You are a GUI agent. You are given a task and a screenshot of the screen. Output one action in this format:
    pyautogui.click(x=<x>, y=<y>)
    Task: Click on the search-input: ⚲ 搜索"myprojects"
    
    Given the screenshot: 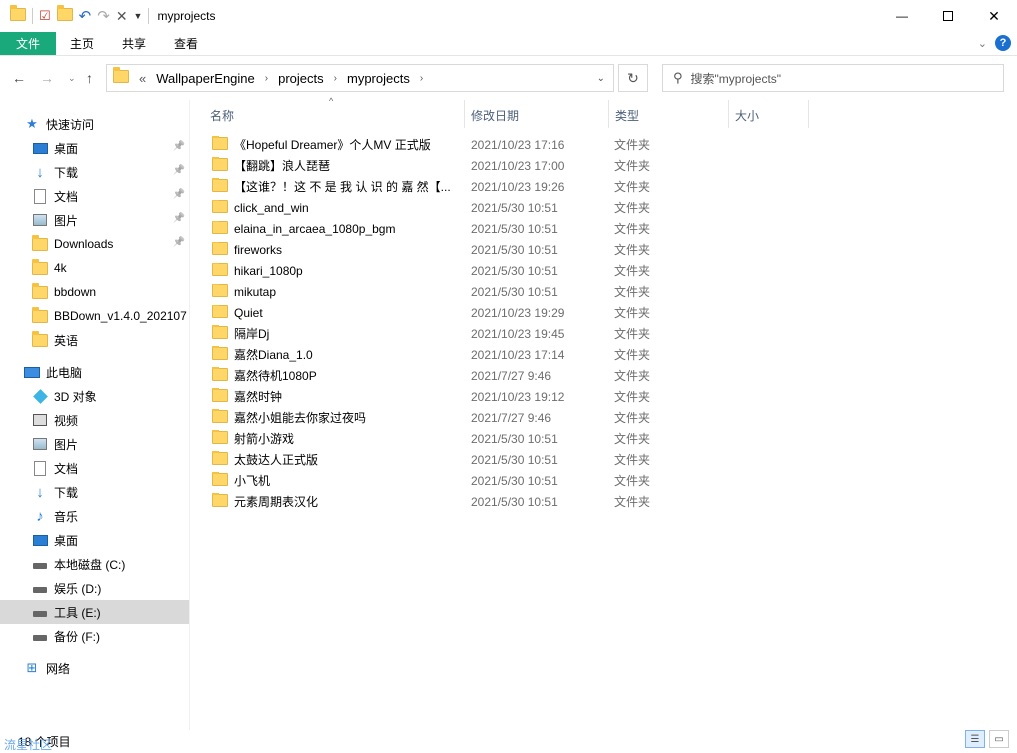 What is the action you would take?
    pyautogui.click(x=833, y=78)
    